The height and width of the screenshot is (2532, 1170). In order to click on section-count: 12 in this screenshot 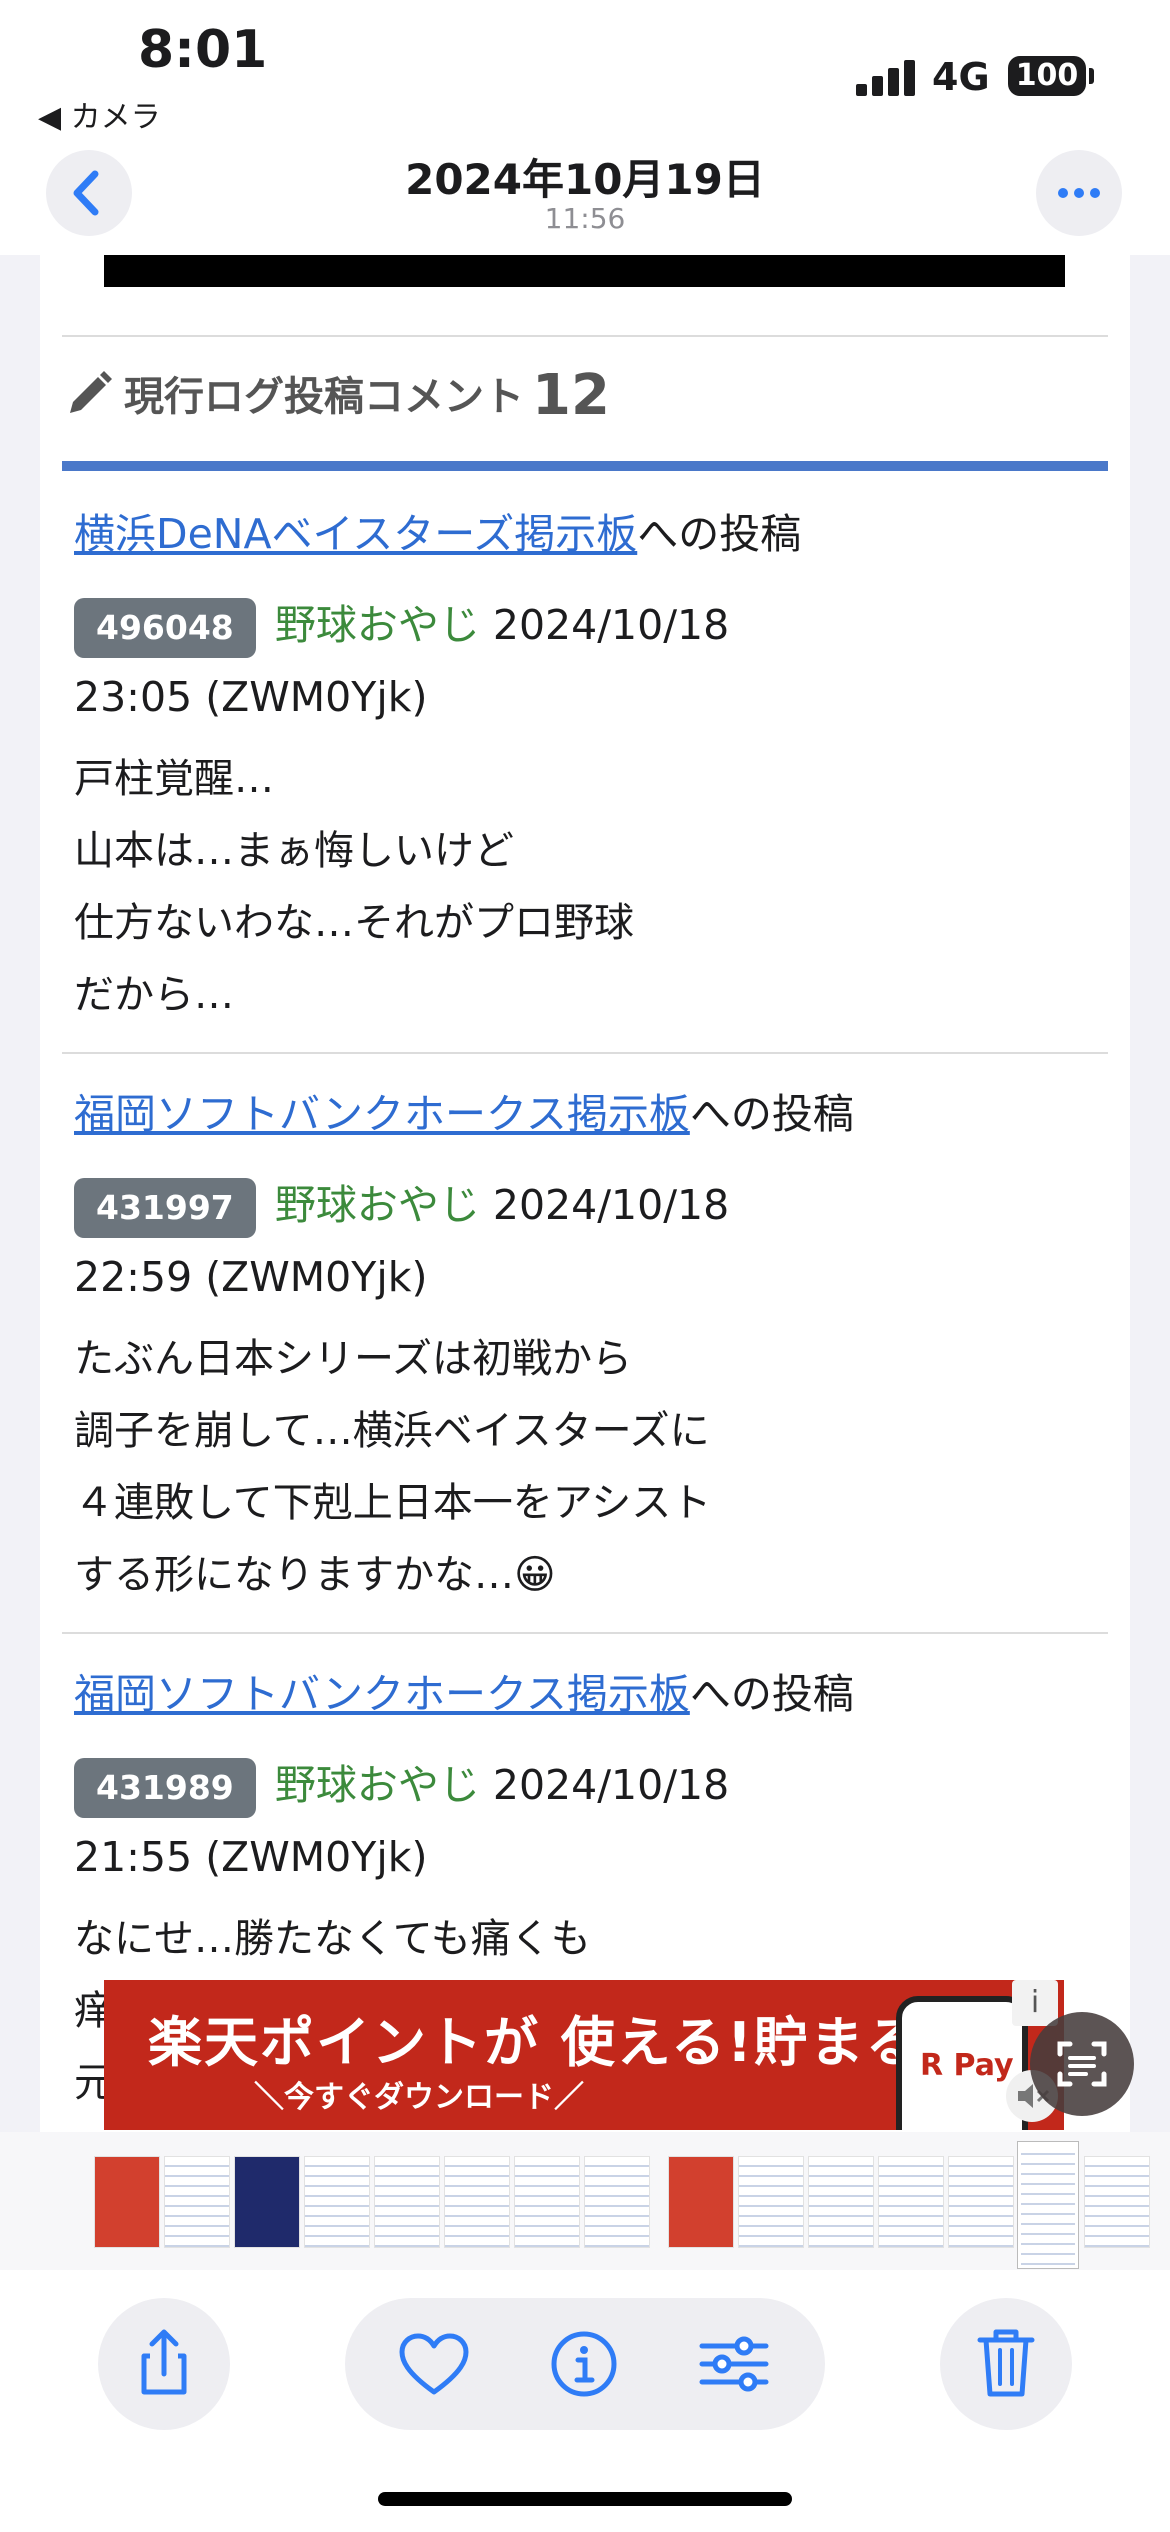, I will do `click(571, 395)`.